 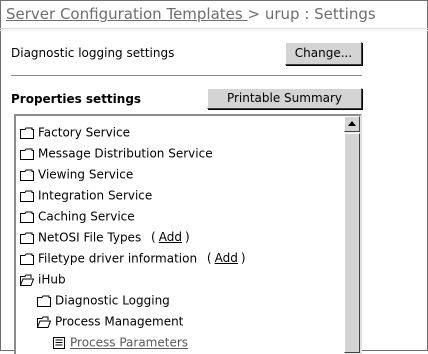 What do you see at coordinates (86, 216) in the screenshot?
I see `tree-item-label: Caching Service` at bounding box center [86, 216].